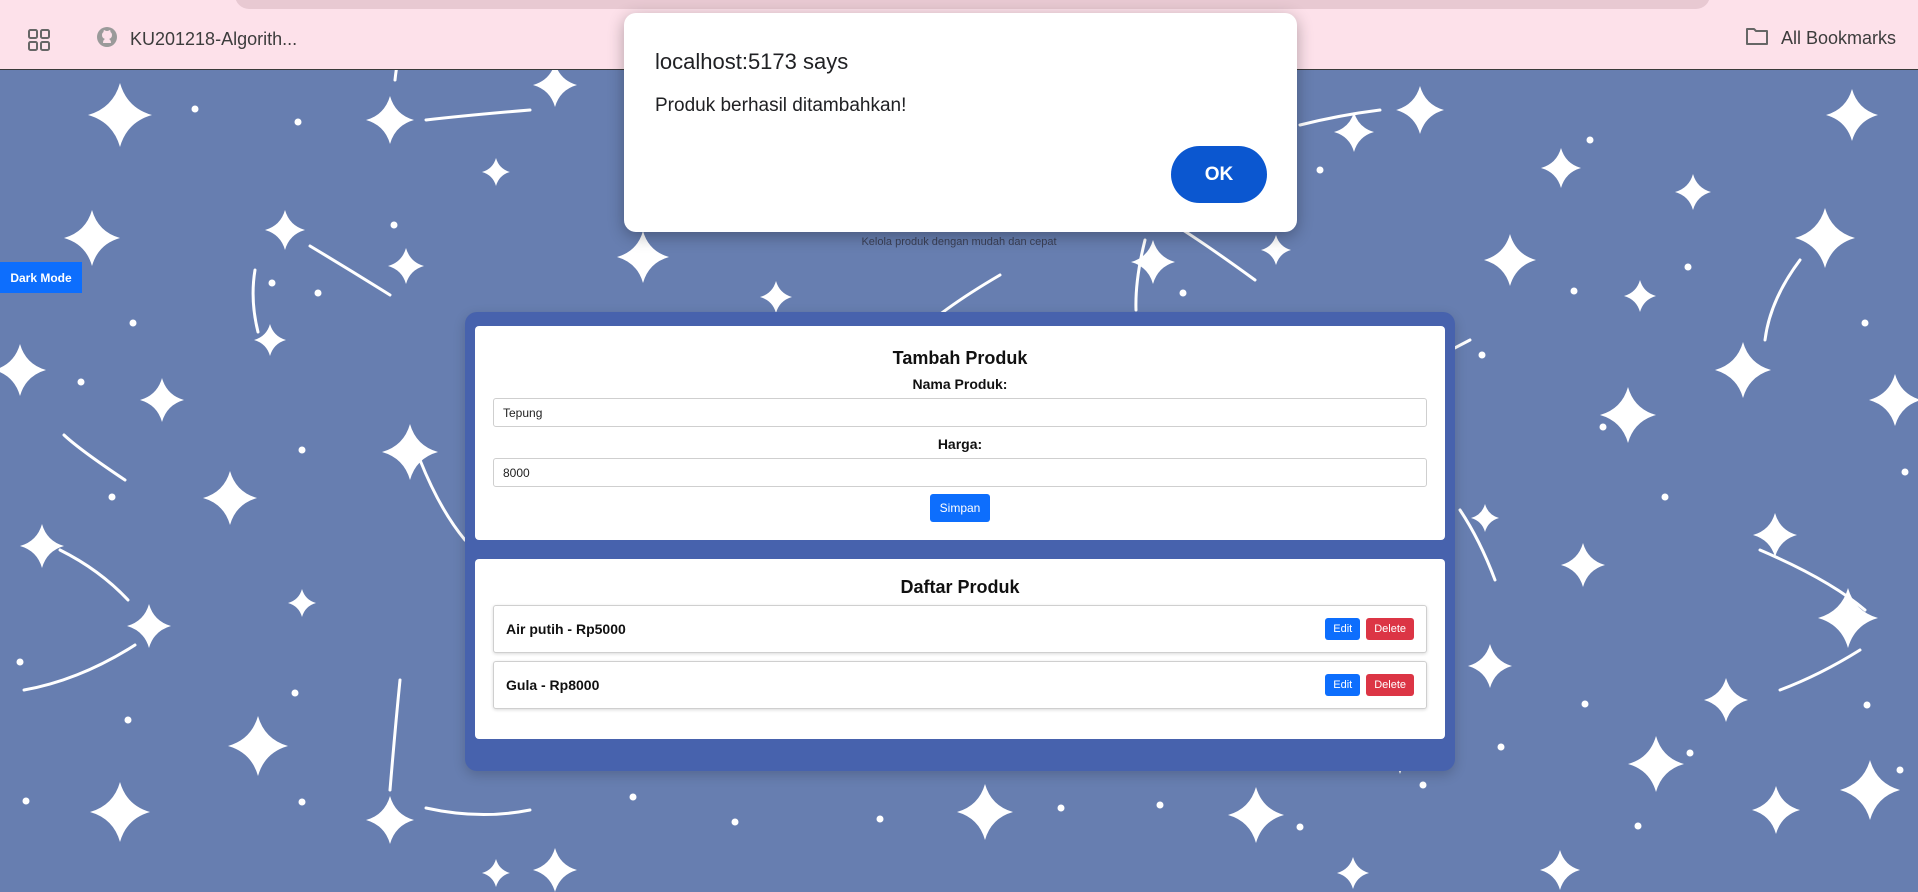 This screenshot has height=892, width=1918. Describe the element at coordinates (39, 42) in the screenshot. I see `apps-grid-icon` at that location.